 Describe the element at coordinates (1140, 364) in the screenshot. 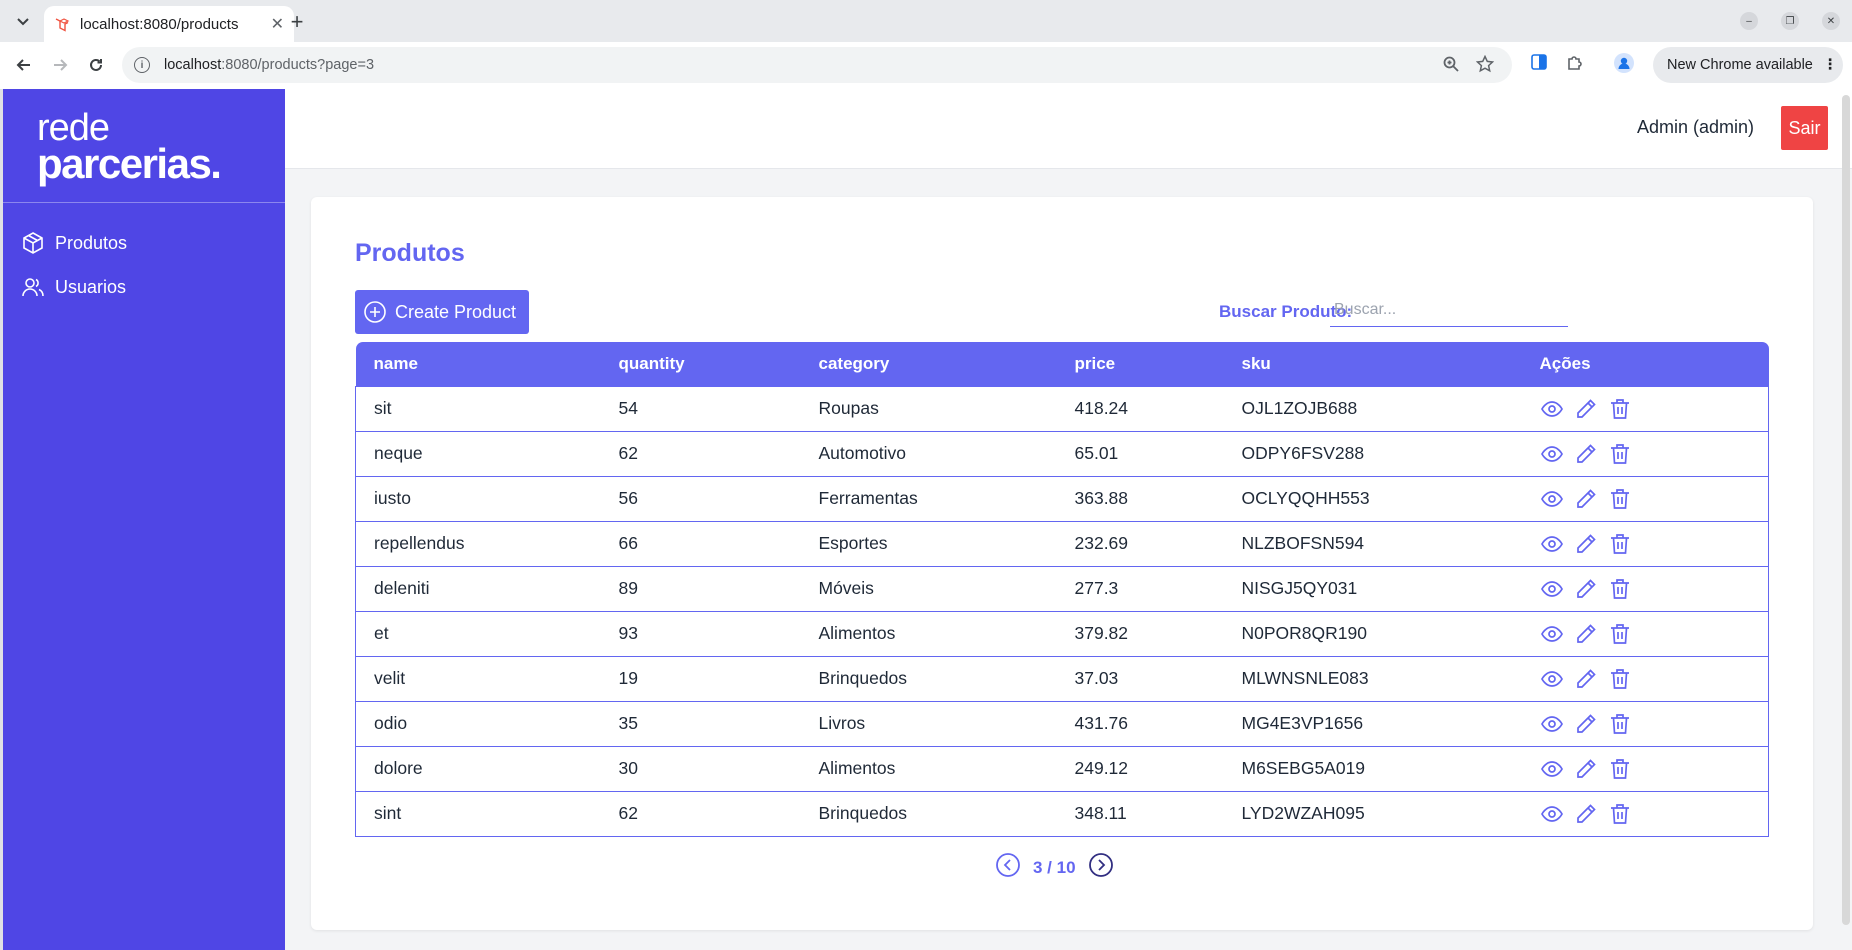

I see `column-header-price: price` at that location.